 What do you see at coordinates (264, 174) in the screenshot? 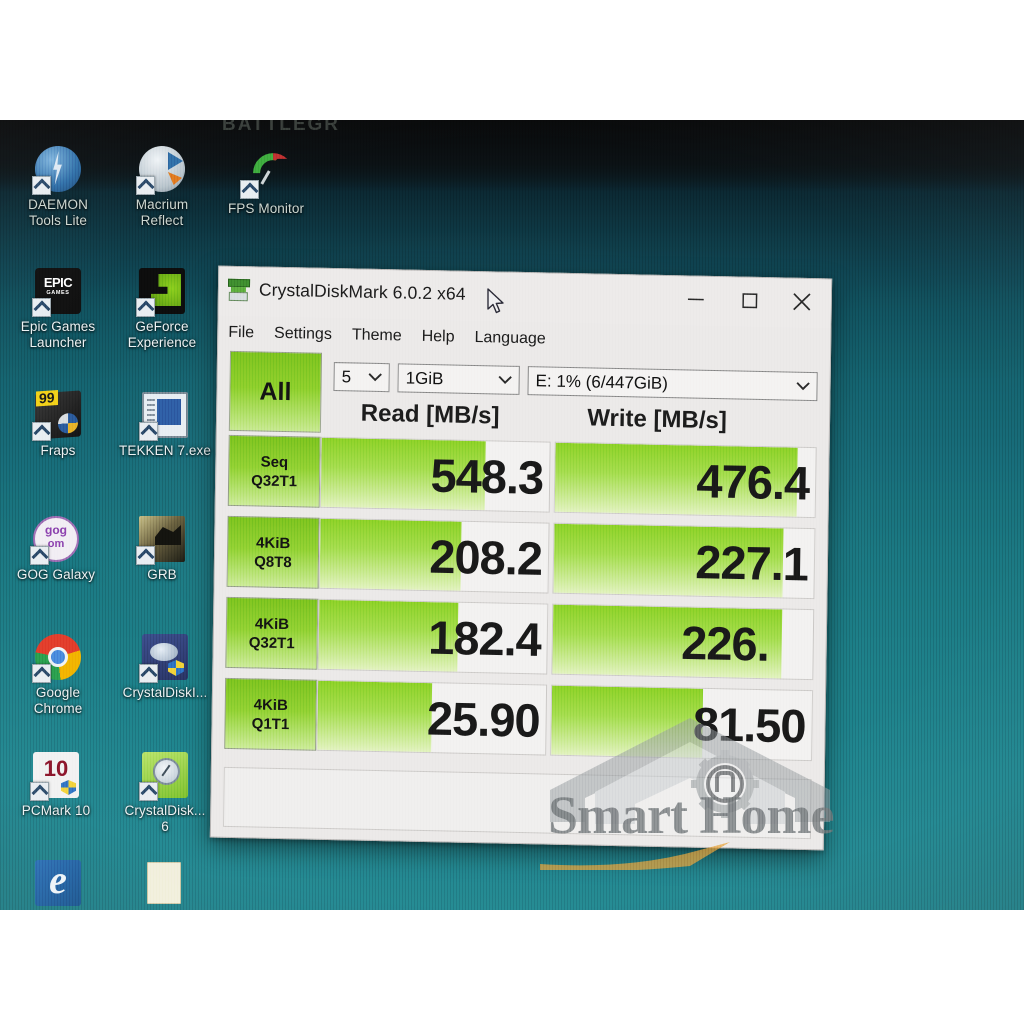
I see `fps-monitor-icon` at bounding box center [264, 174].